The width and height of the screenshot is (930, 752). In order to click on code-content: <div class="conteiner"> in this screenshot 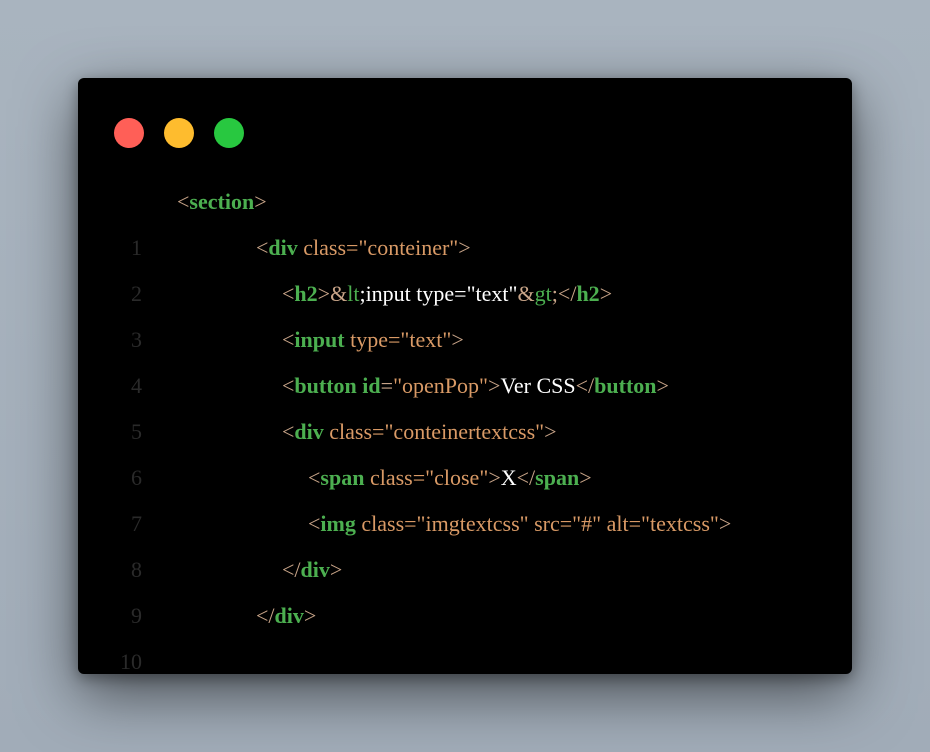, I will do `click(363, 248)`.